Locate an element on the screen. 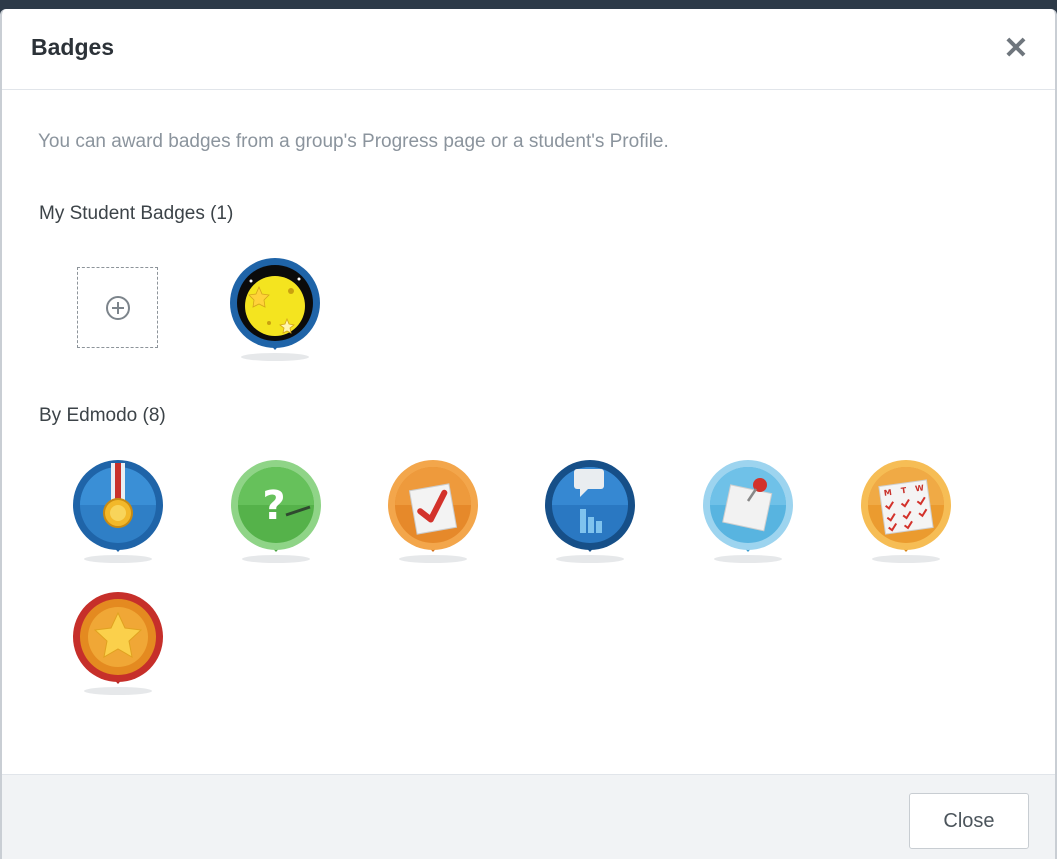 This screenshot has height=859, width=1057. close-icon: ✕ is located at coordinates (1016, 48).